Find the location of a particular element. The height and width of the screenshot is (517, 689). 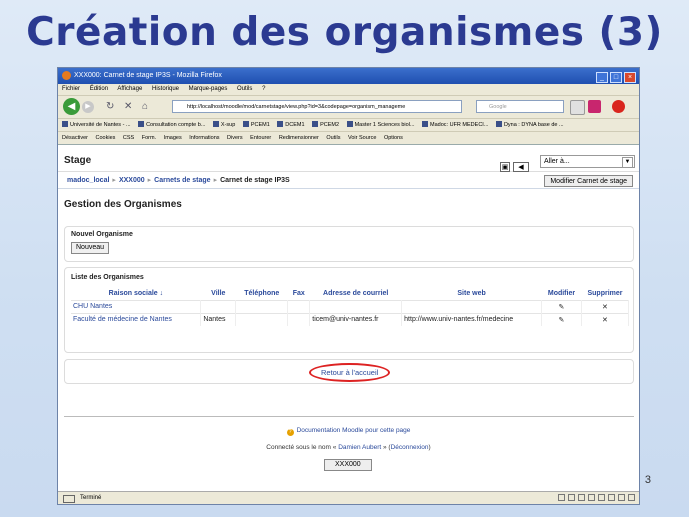

menu-file: Fichier is located at coordinates (71, 89).